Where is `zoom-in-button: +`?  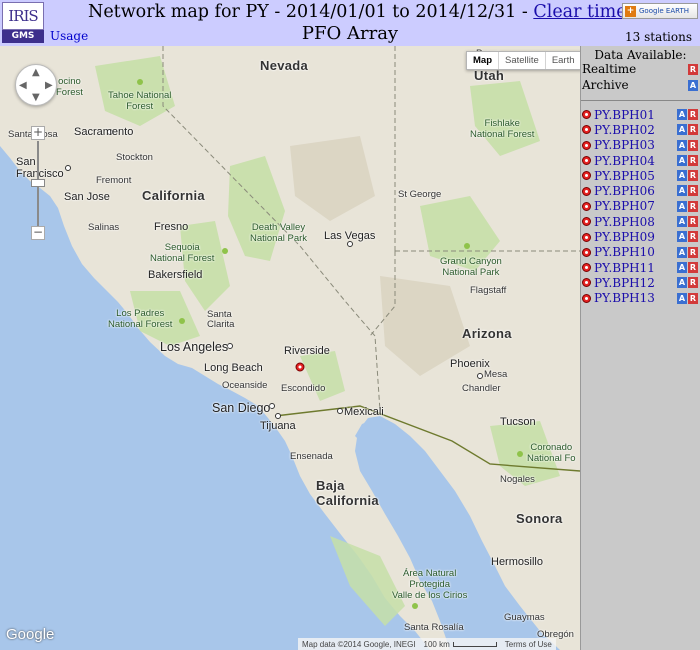 zoom-in-button: + is located at coordinates (38, 133).